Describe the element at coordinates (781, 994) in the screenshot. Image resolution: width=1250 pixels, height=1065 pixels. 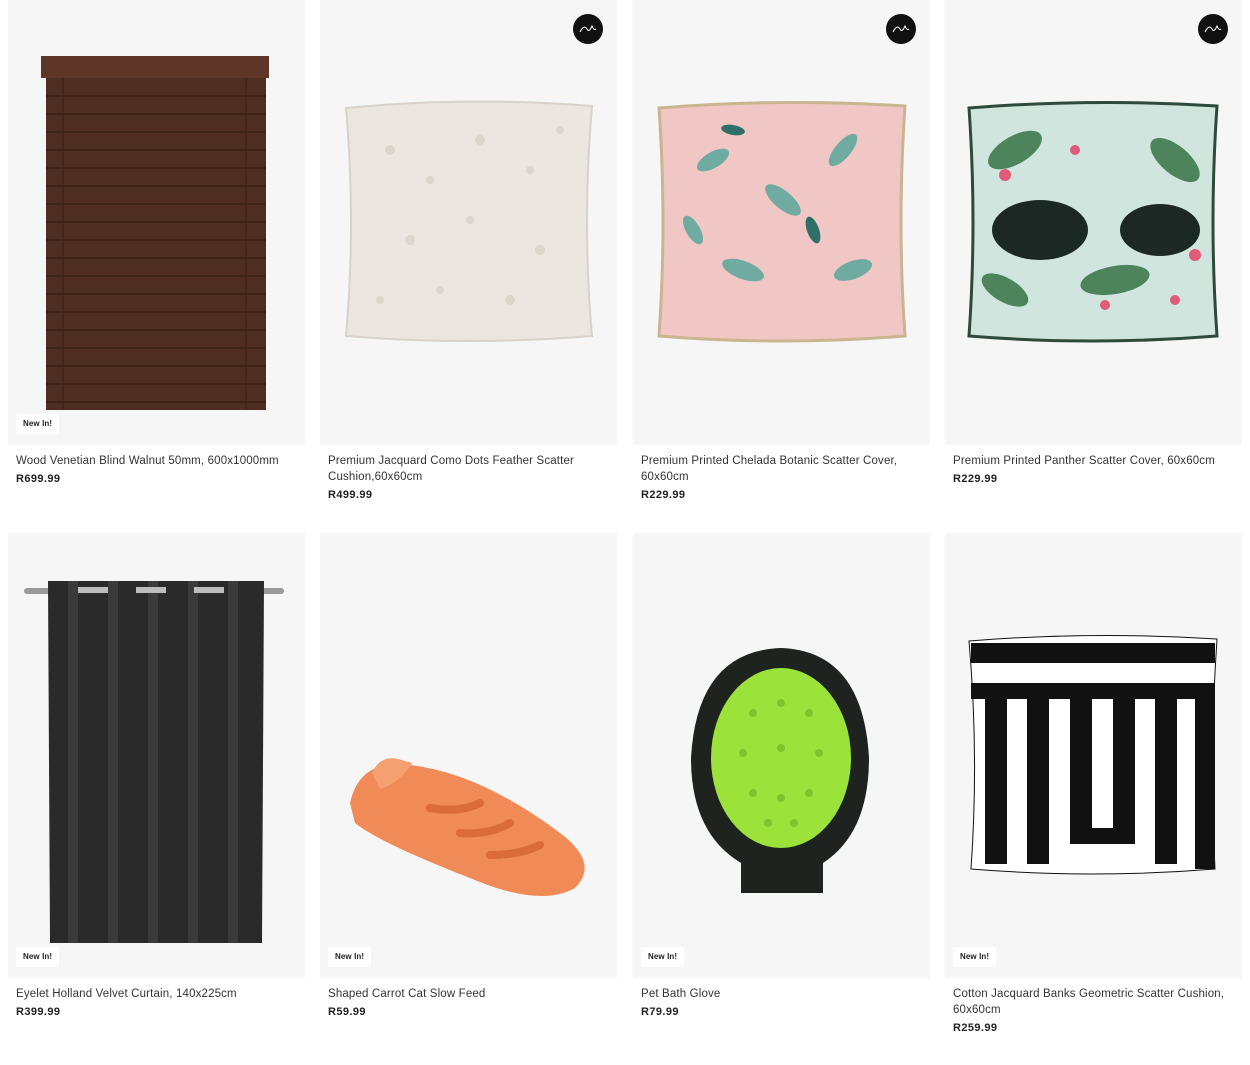
I see `product-name: Pet Bath Glove` at that location.